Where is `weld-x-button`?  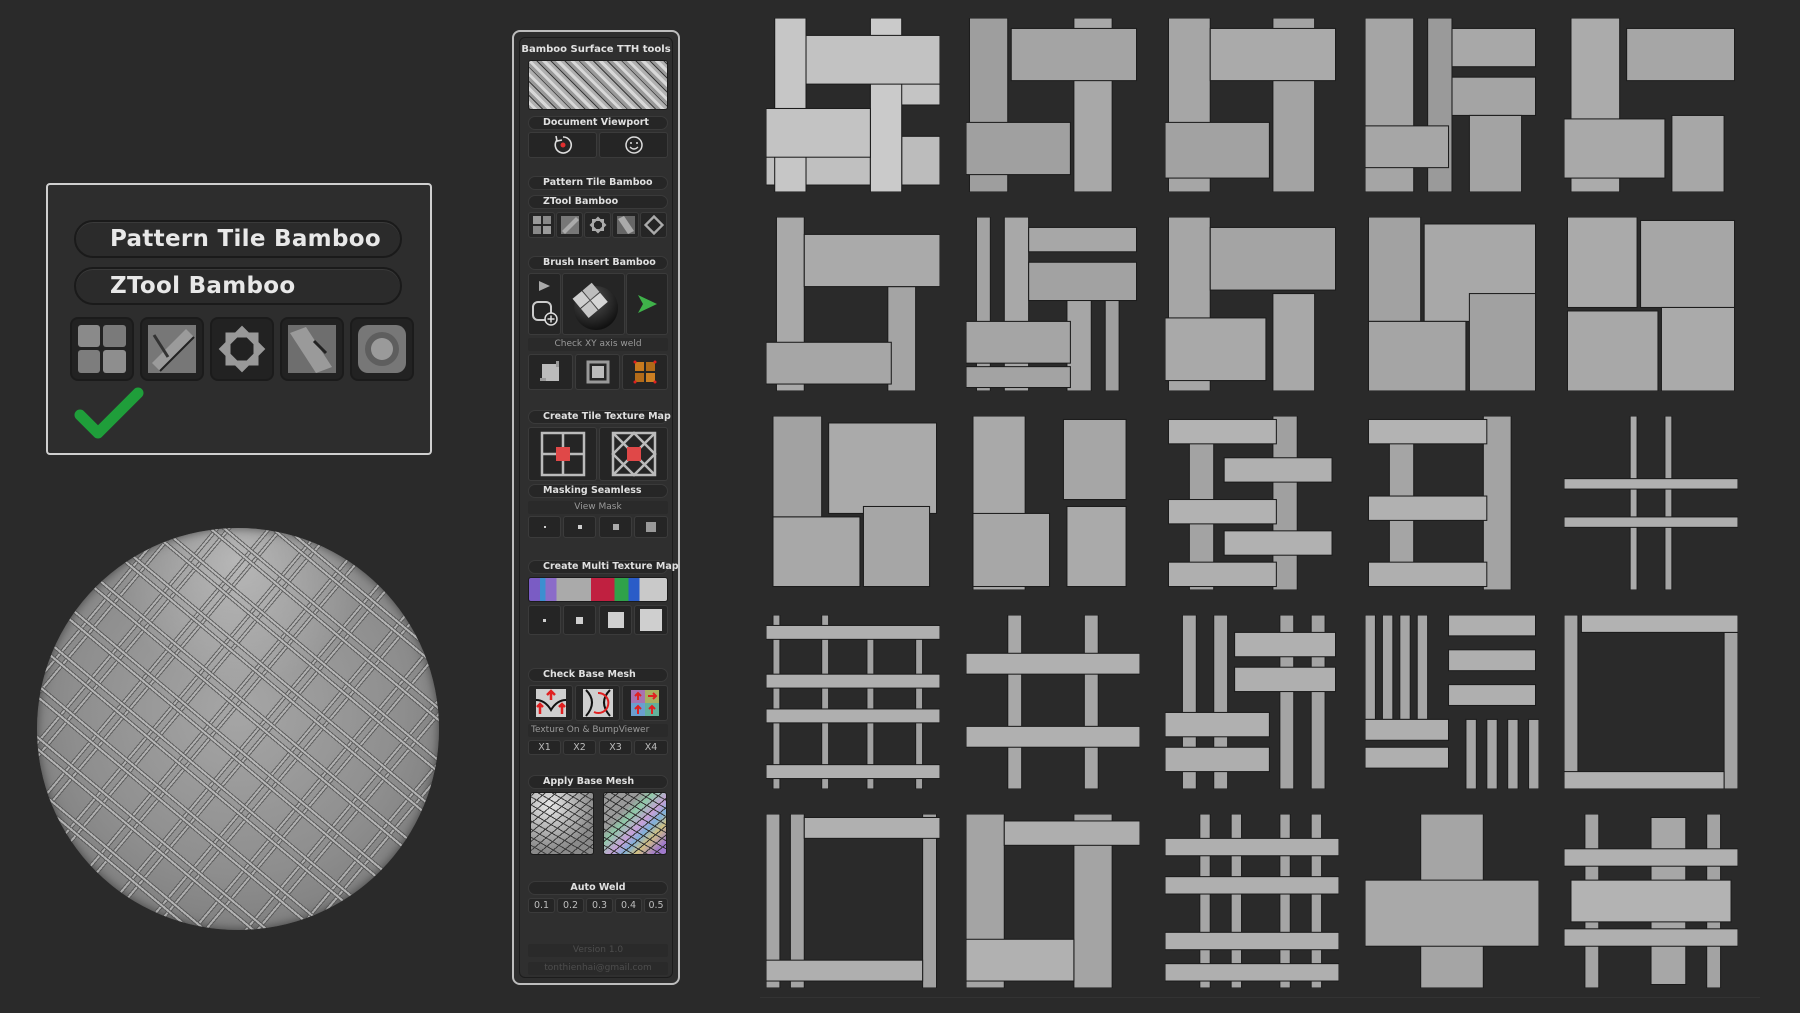
weld-x-button is located at coordinates (550, 372).